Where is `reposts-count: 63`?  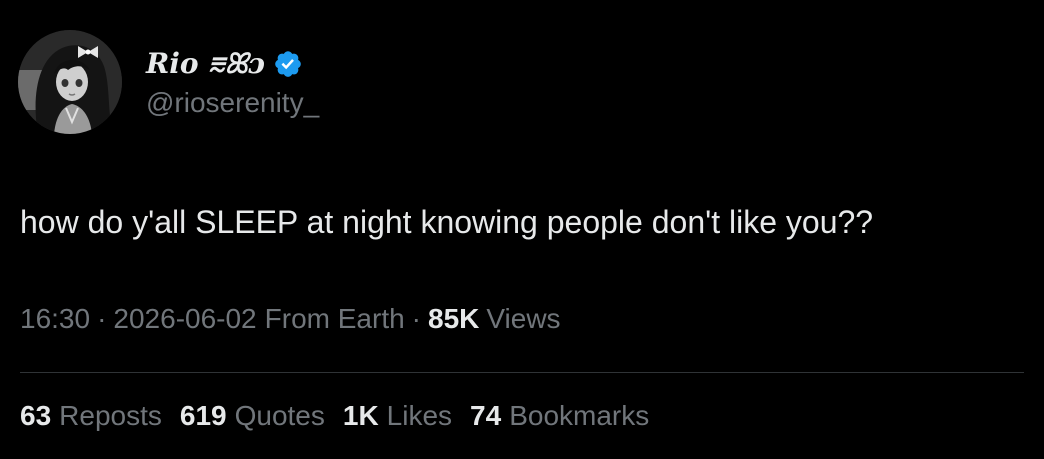 reposts-count: 63 is located at coordinates (36, 415).